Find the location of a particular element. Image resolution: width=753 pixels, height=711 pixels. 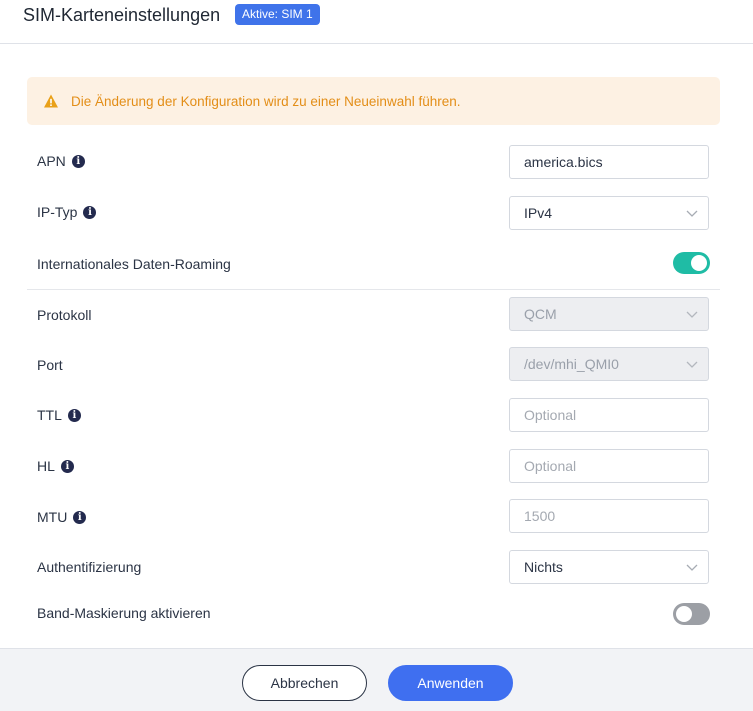

auth-label-text: Authentifizierung is located at coordinates (89, 567).